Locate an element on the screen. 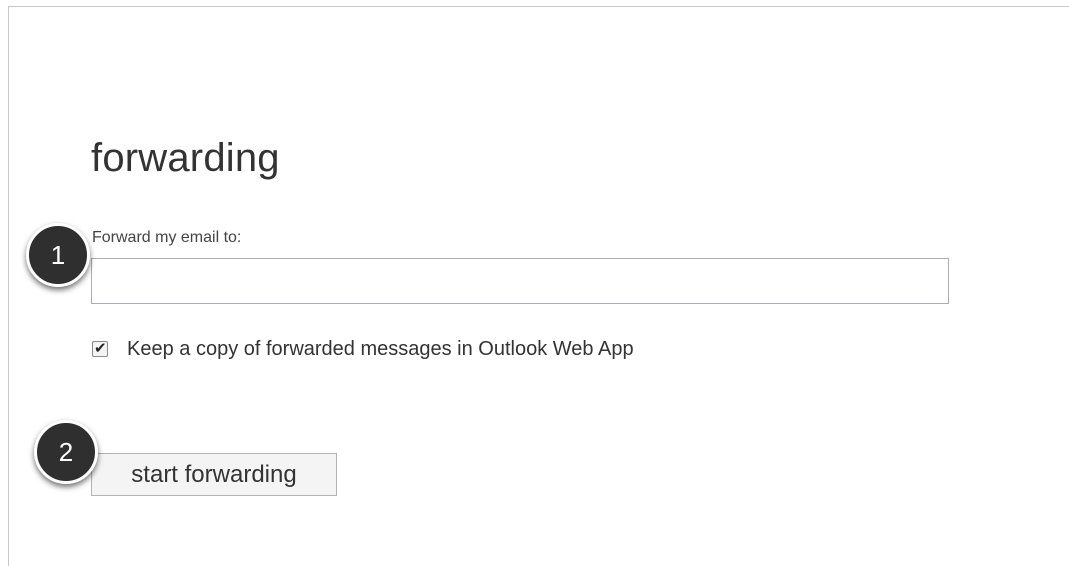  check-icon: ✔ is located at coordinates (100, 348).